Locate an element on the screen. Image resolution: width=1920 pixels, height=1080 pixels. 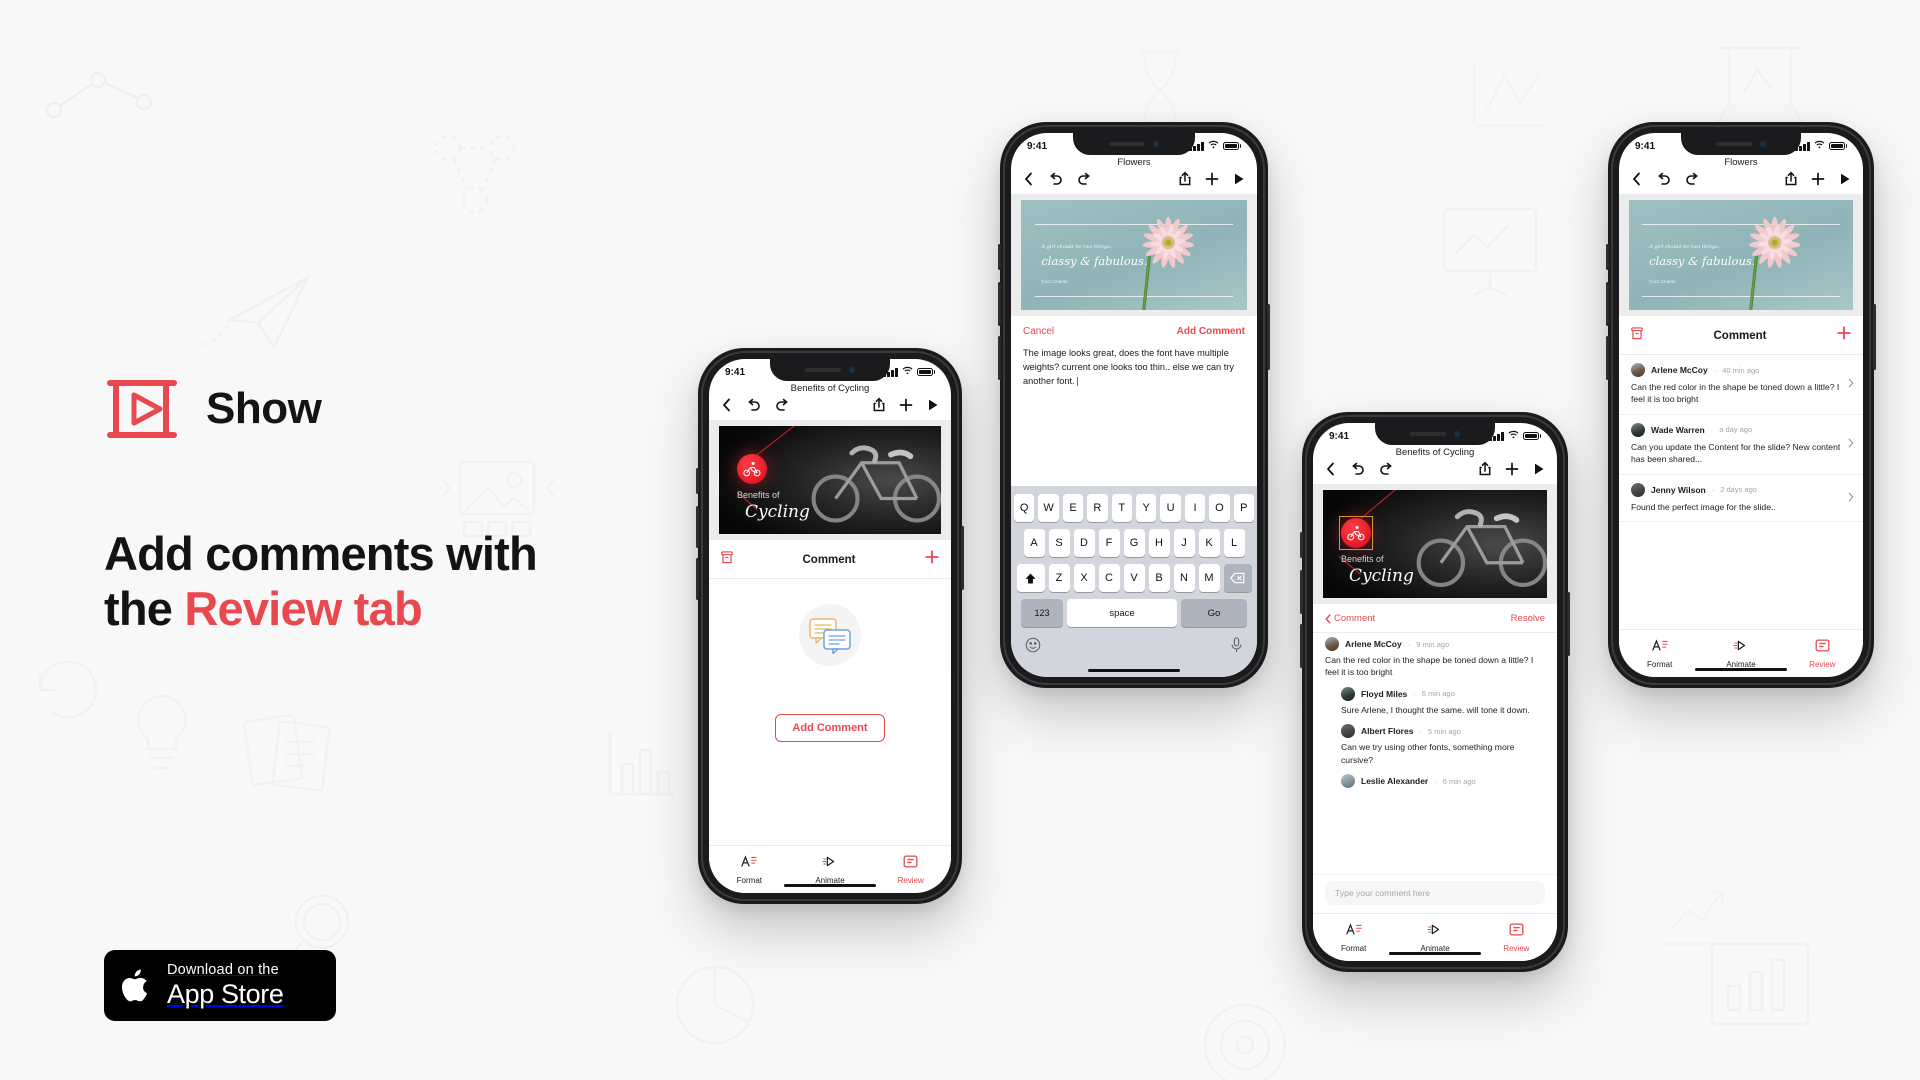
go-key: Go is located at coordinates (1214, 613).